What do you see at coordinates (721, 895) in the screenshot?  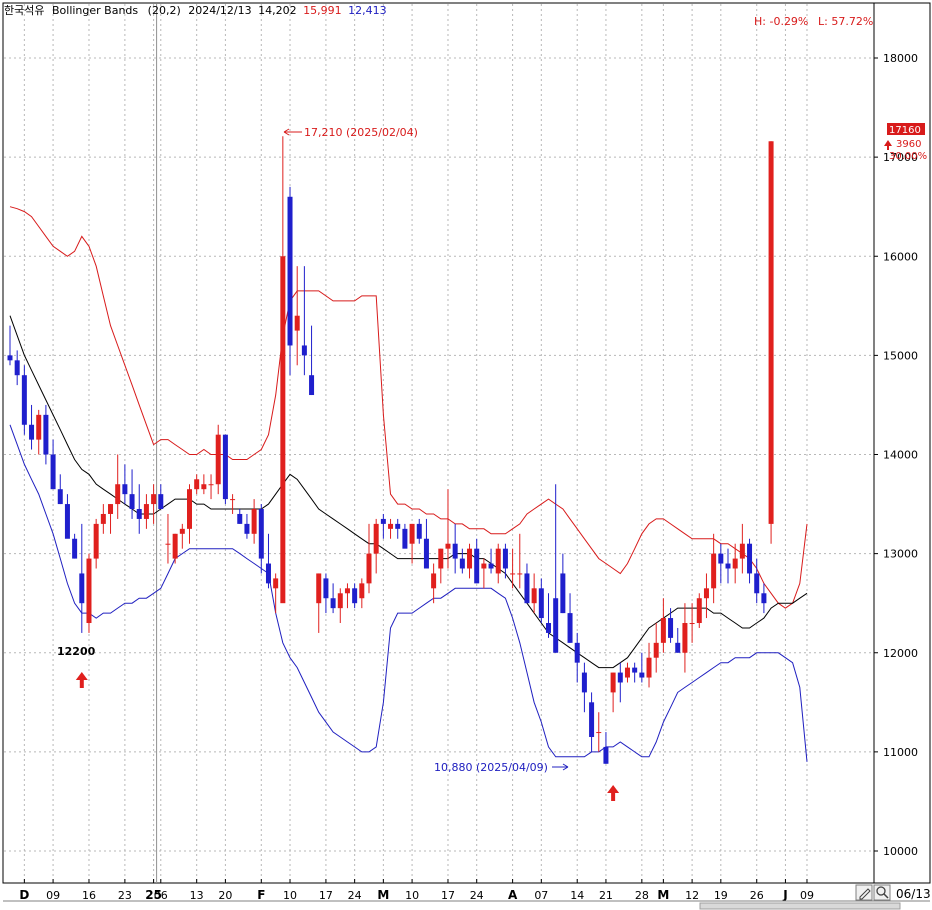 I see `x-tick-label: 19` at bounding box center [721, 895].